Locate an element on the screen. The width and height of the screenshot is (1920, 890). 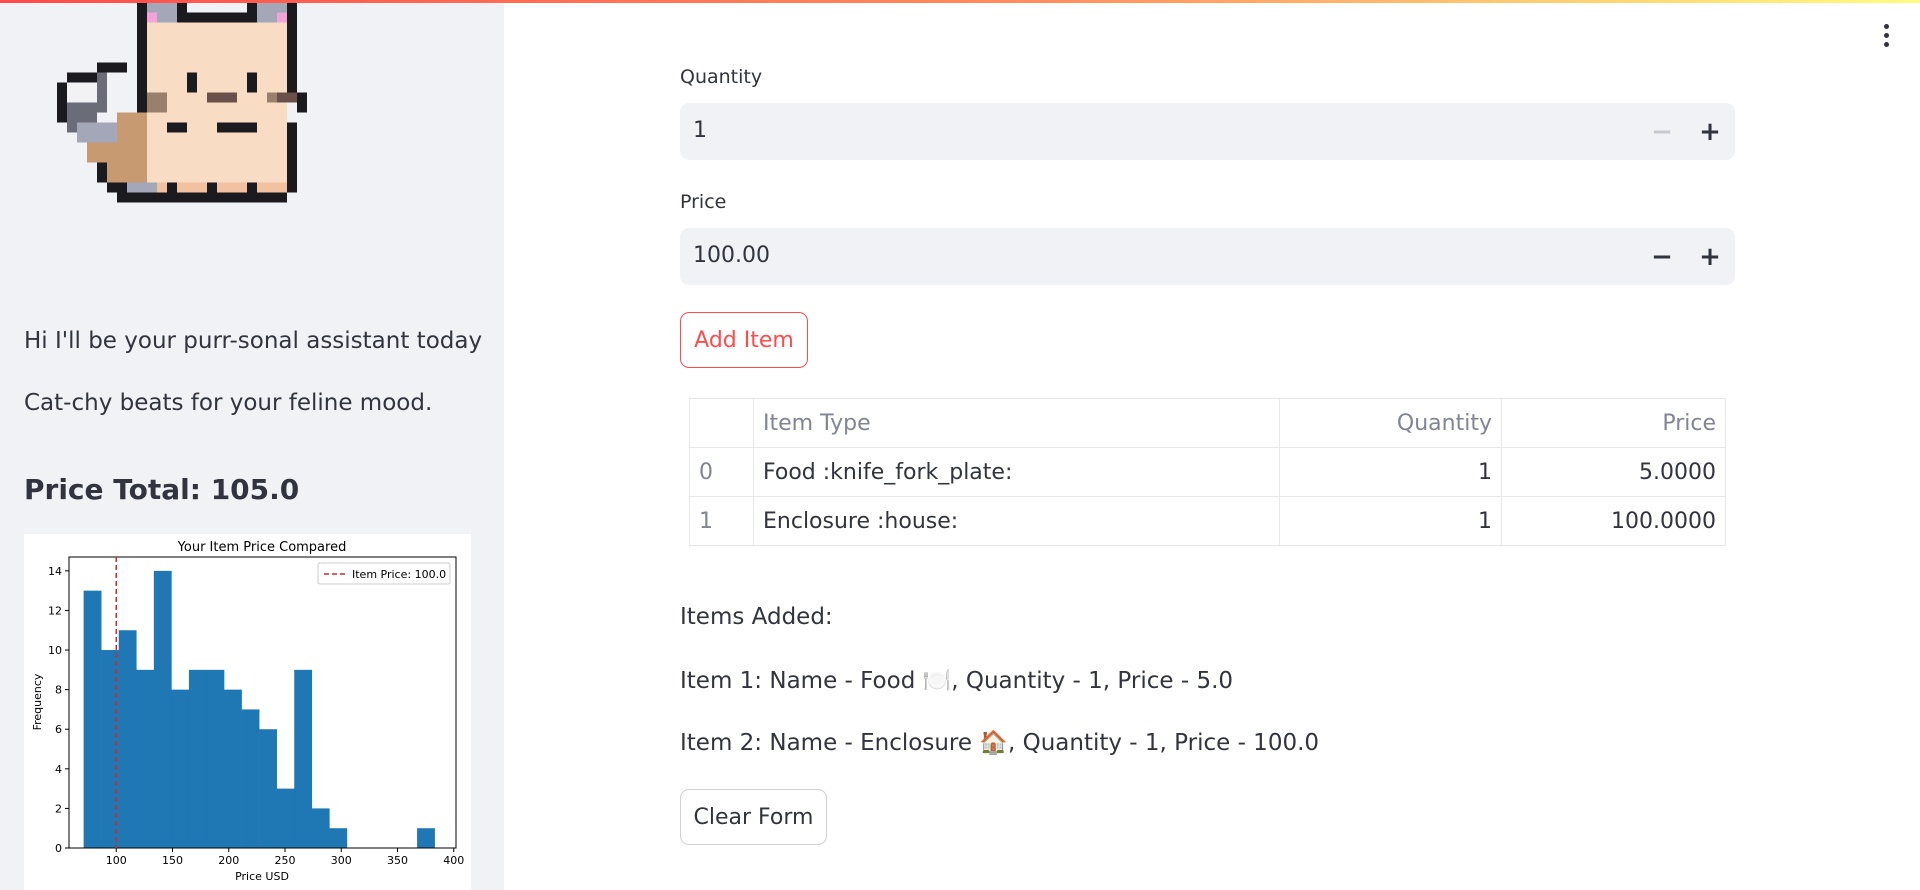
price-increment-button: + is located at coordinates (1710, 256).